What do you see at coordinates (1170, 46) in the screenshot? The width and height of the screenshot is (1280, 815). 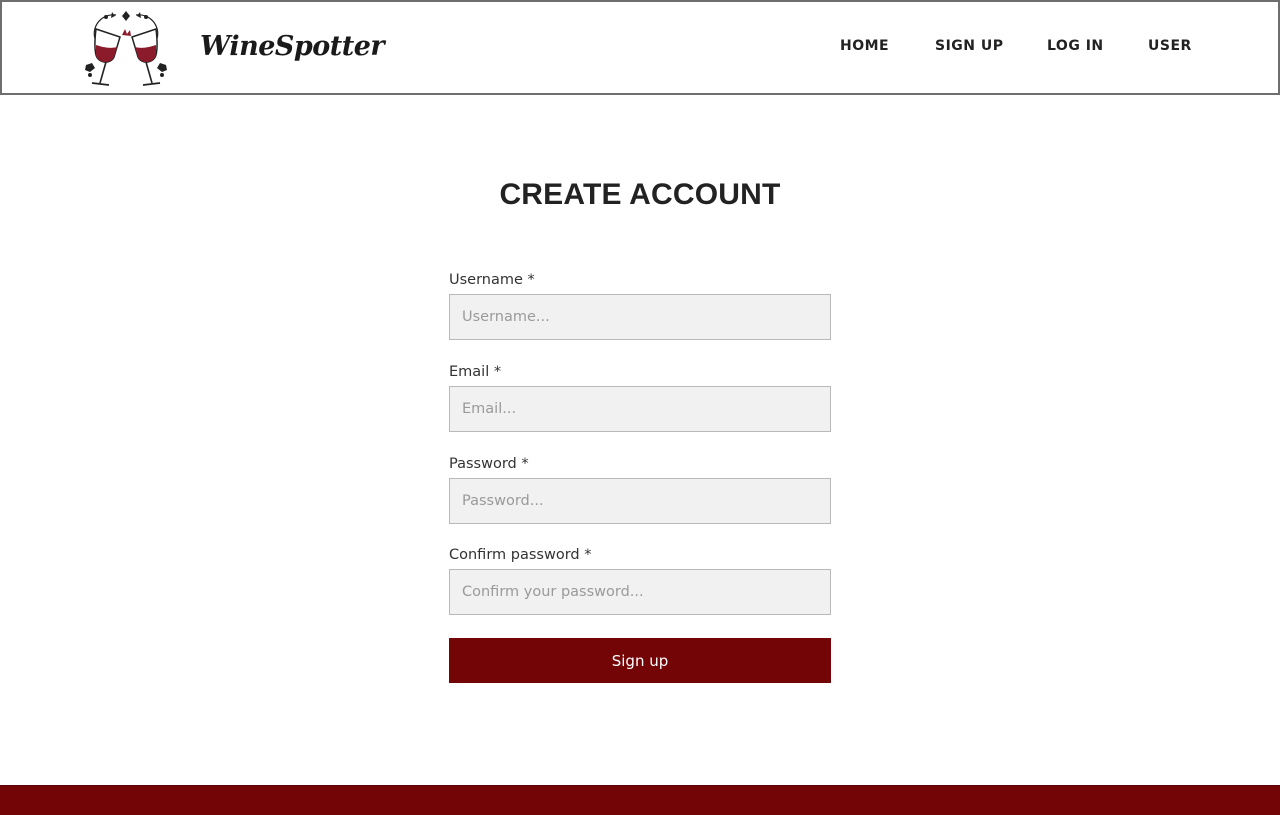 I see `nav-link-user: USER` at bounding box center [1170, 46].